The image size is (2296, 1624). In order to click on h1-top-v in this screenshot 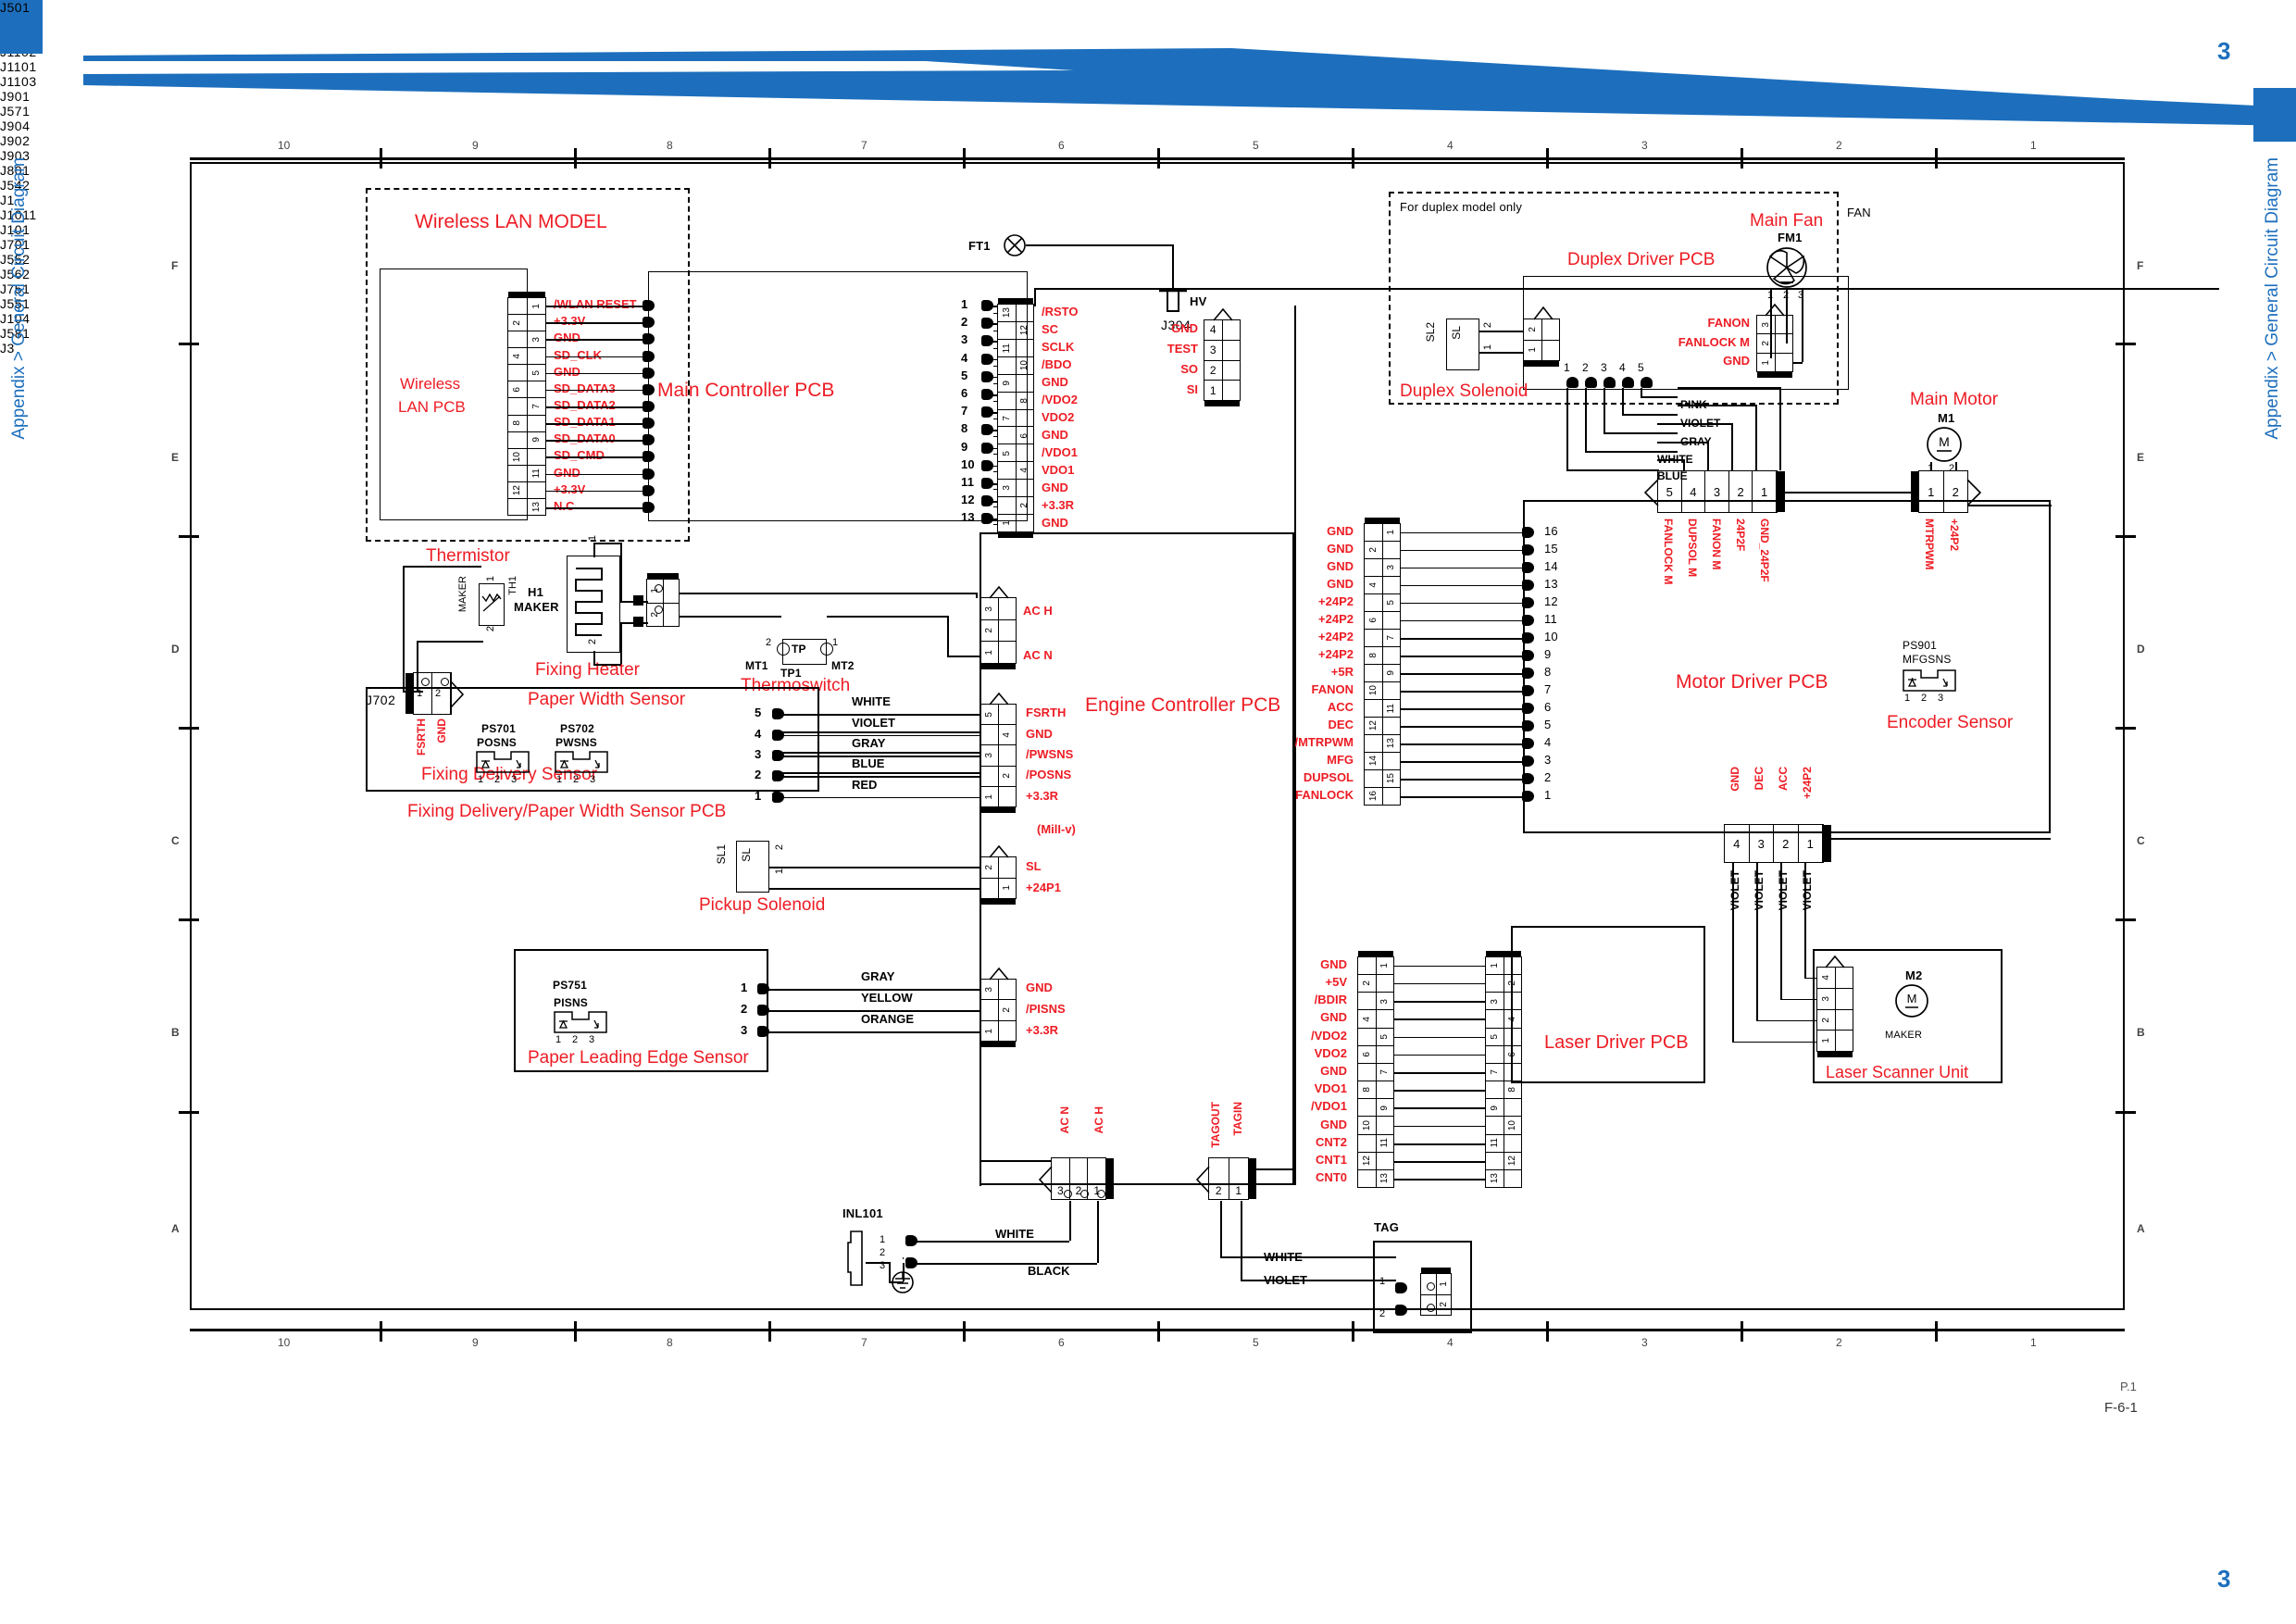, I will do `click(621, 572)`.